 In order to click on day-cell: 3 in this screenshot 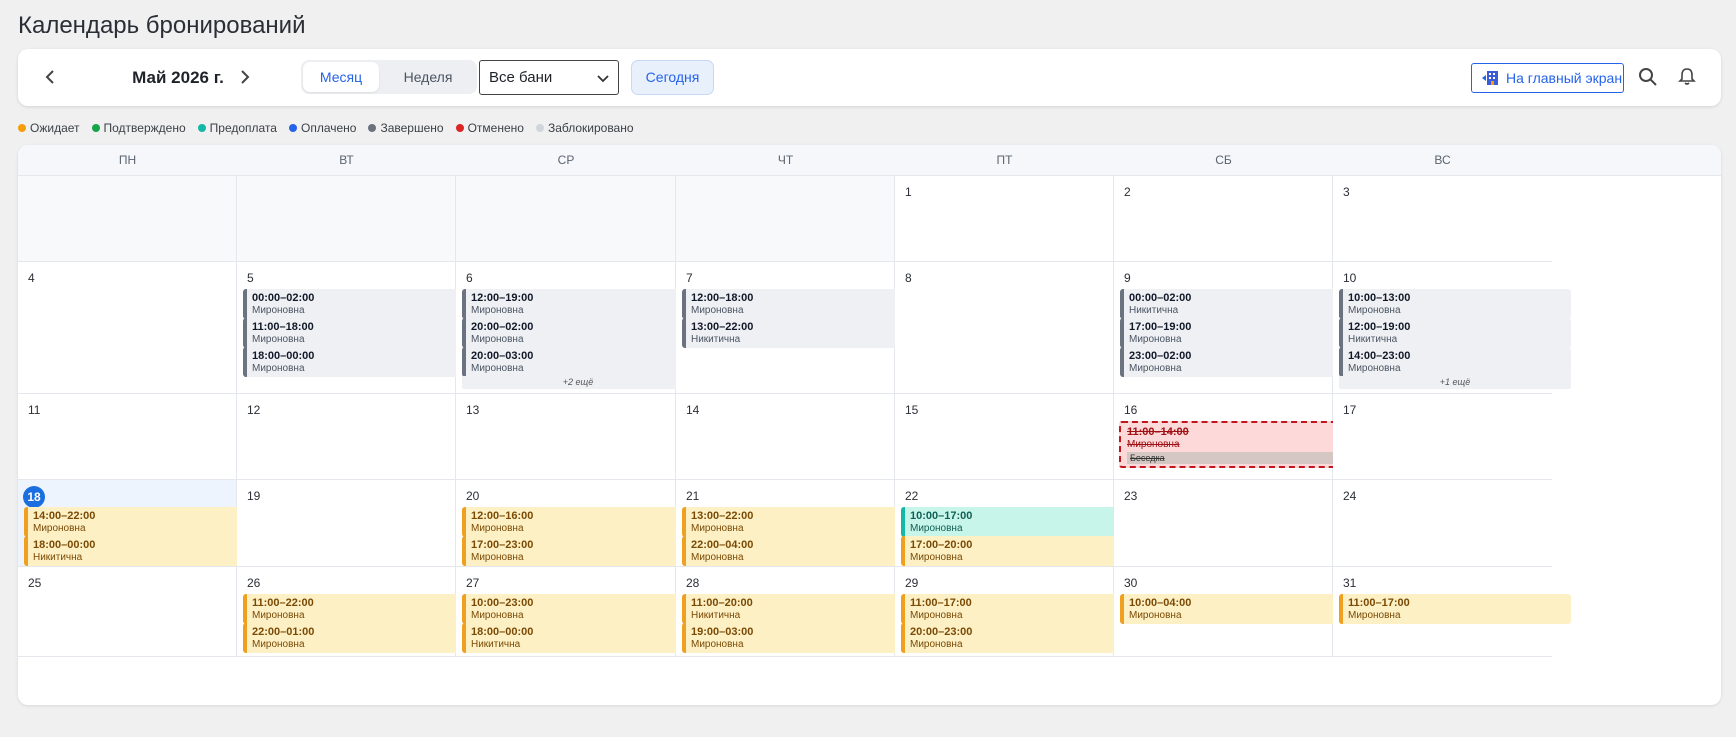, I will do `click(1442, 219)`.